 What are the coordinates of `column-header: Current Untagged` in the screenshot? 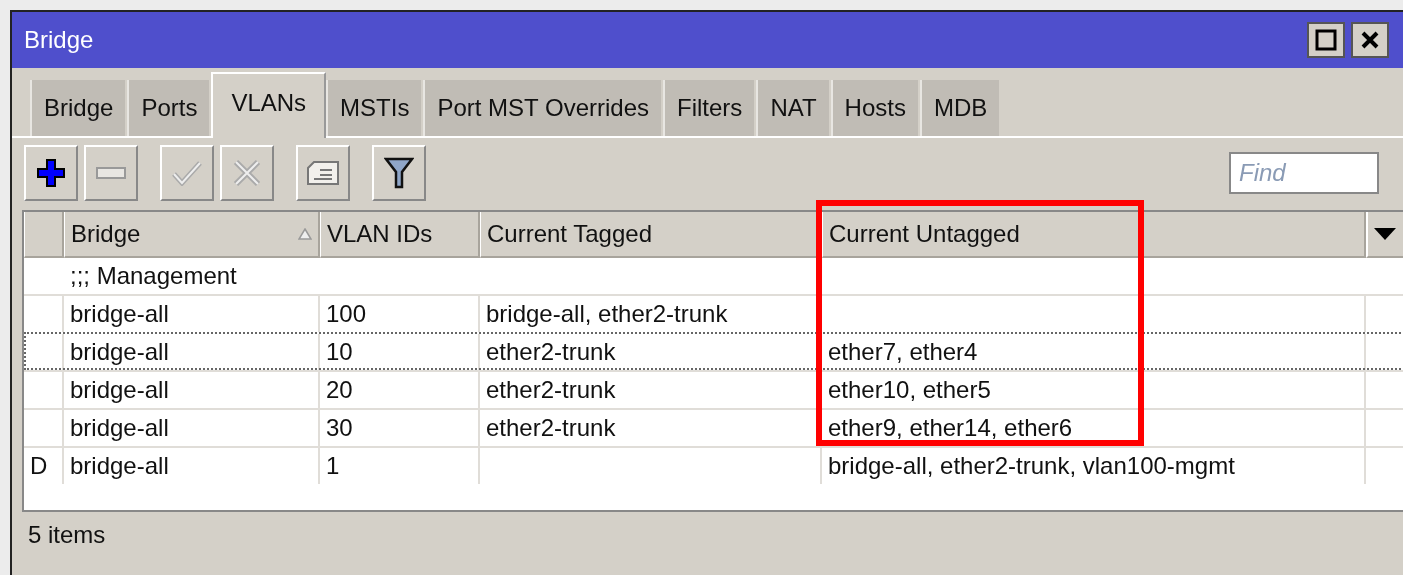 It's located at (1094, 235).